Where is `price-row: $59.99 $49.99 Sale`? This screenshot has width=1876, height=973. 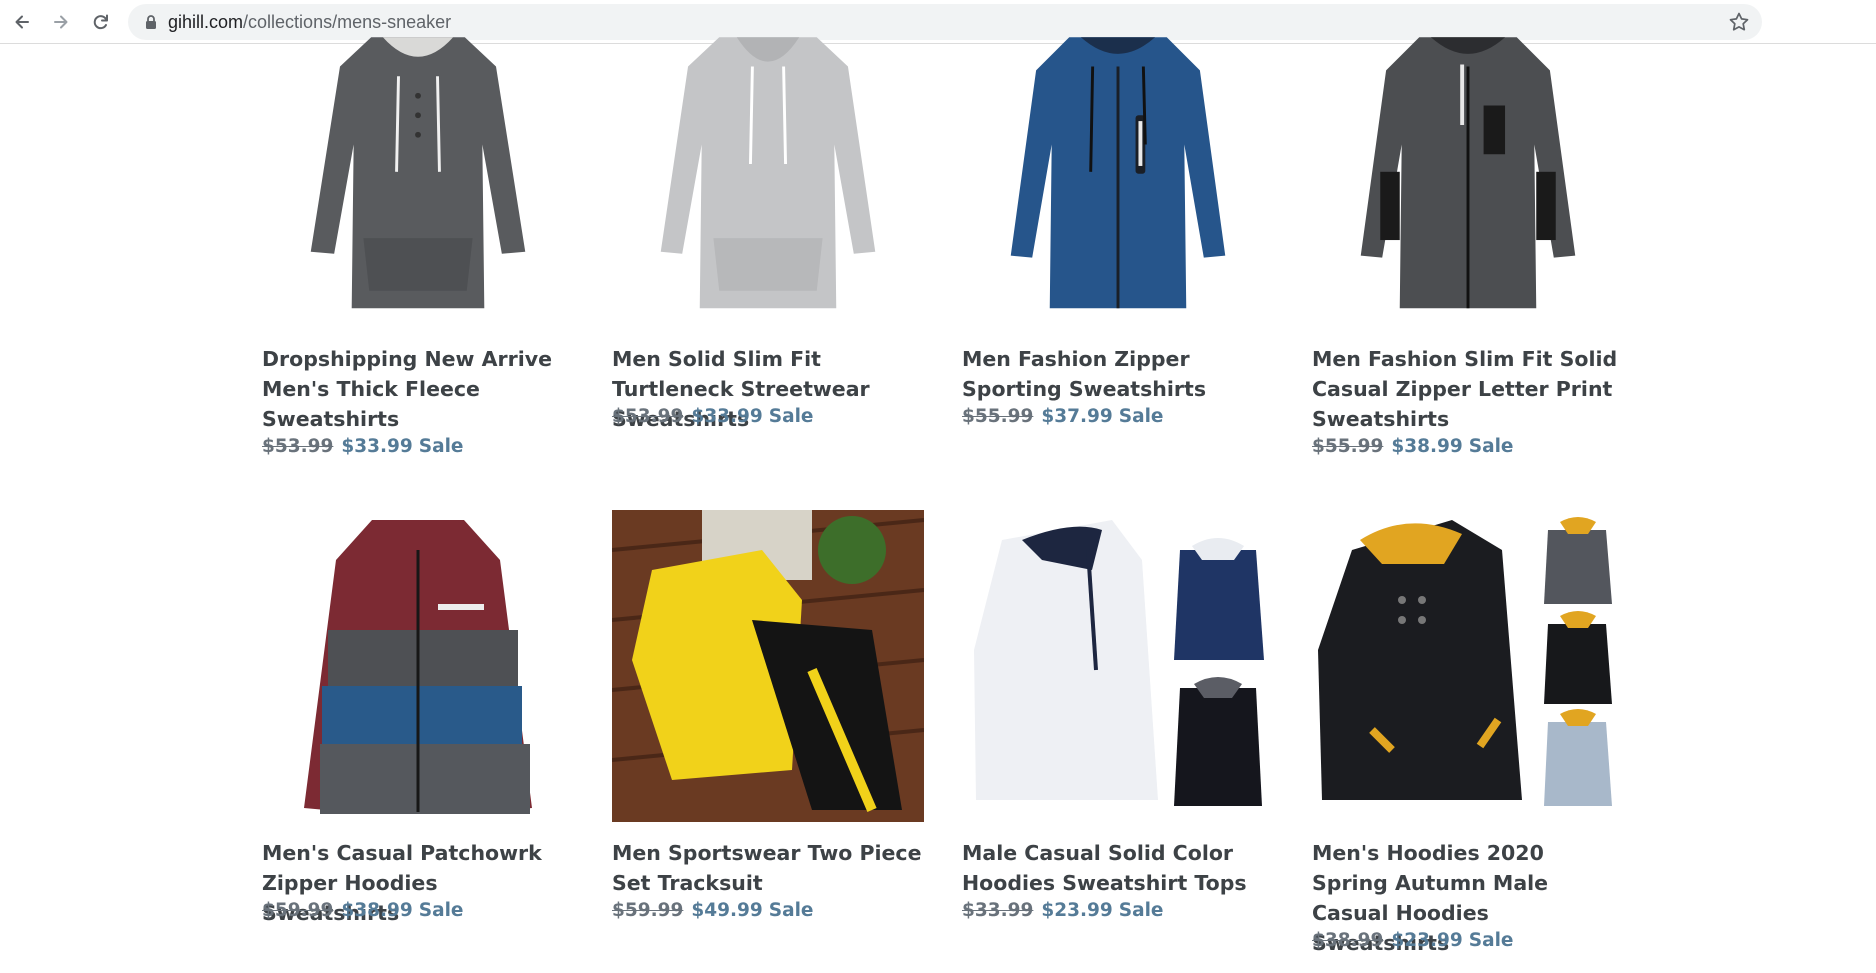
price-row: $59.99 $49.99 Sale is located at coordinates (768, 911).